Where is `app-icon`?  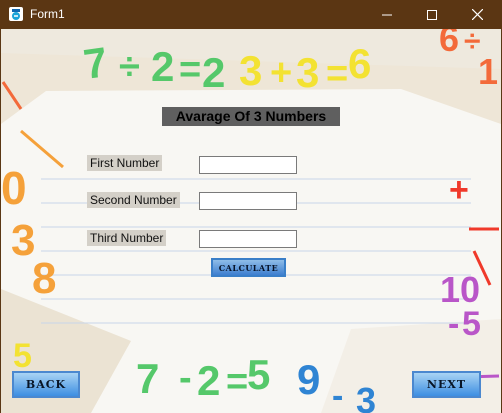
app-icon is located at coordinates (16, 14).